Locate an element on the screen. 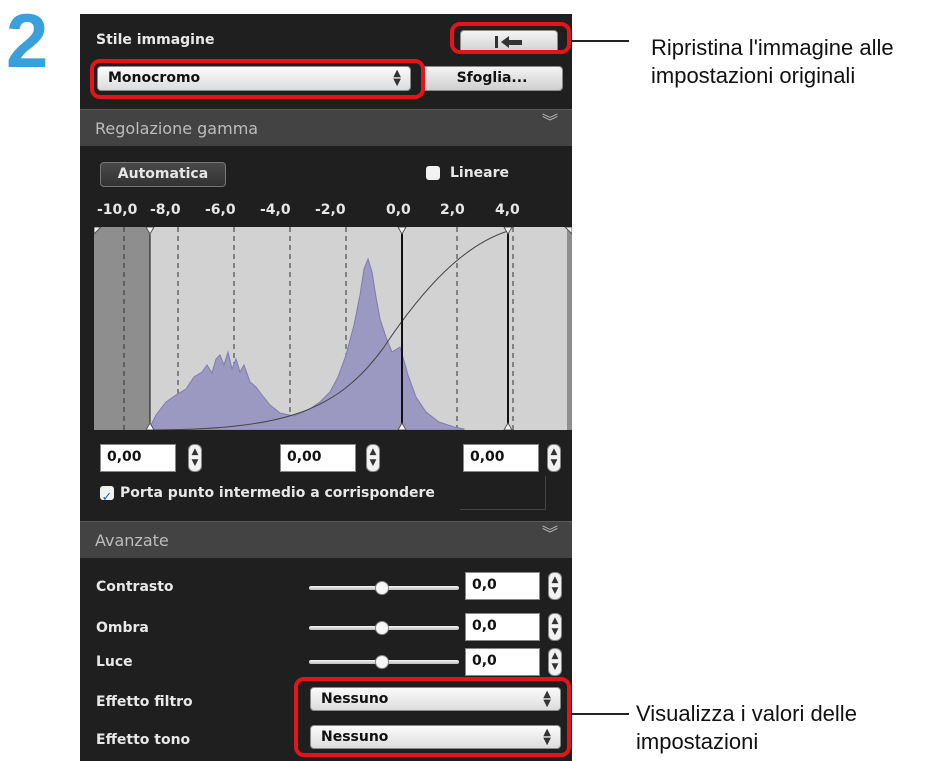  shadow-input: 0,0 is located at coordinates (502, 627).